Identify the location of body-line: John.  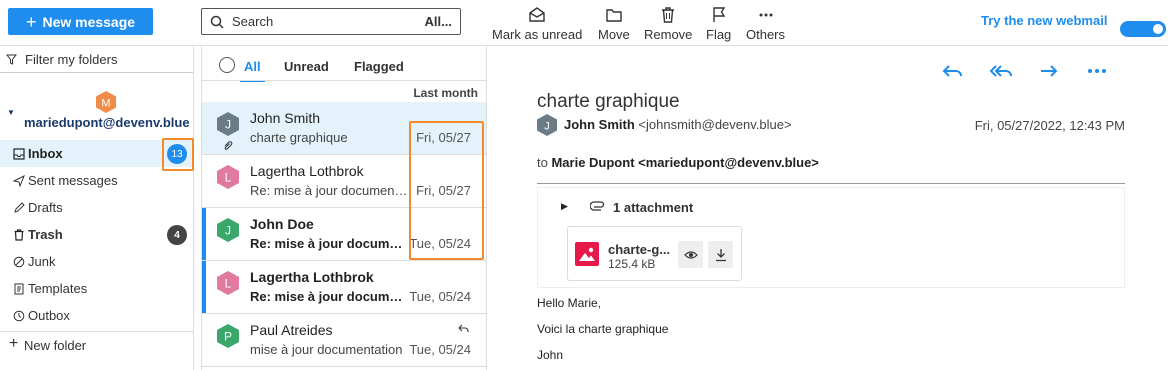
(550, 355).